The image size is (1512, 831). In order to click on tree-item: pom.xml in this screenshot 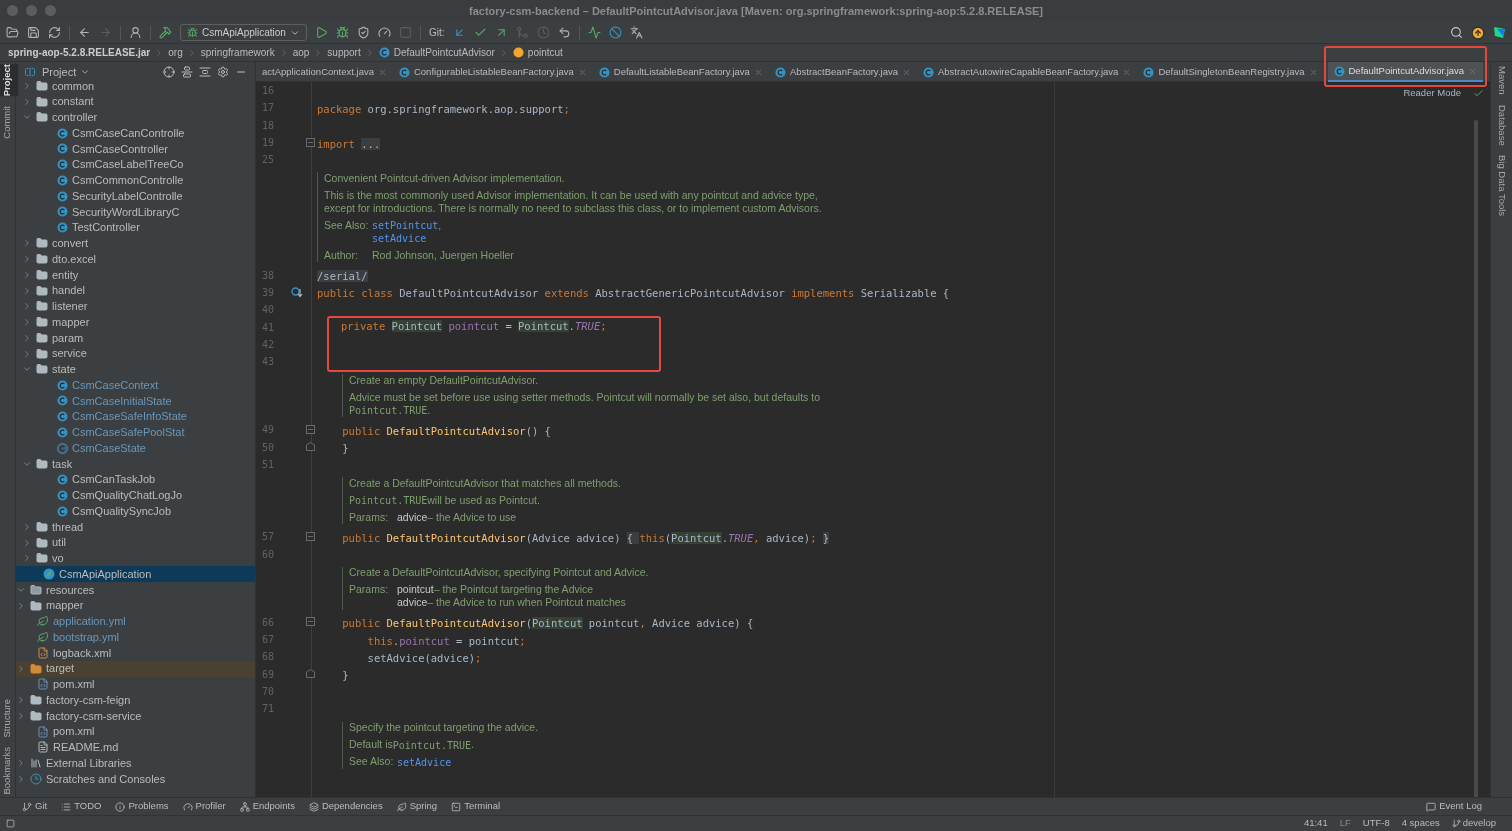, I will do `click(135, 684)`.